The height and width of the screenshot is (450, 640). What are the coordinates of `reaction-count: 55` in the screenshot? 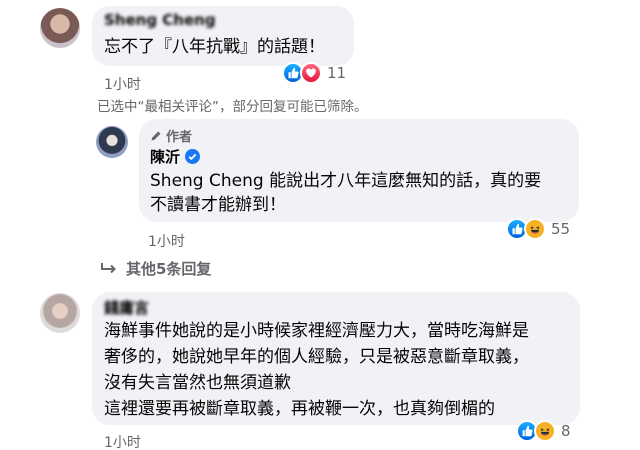 It's located at (561, 229).